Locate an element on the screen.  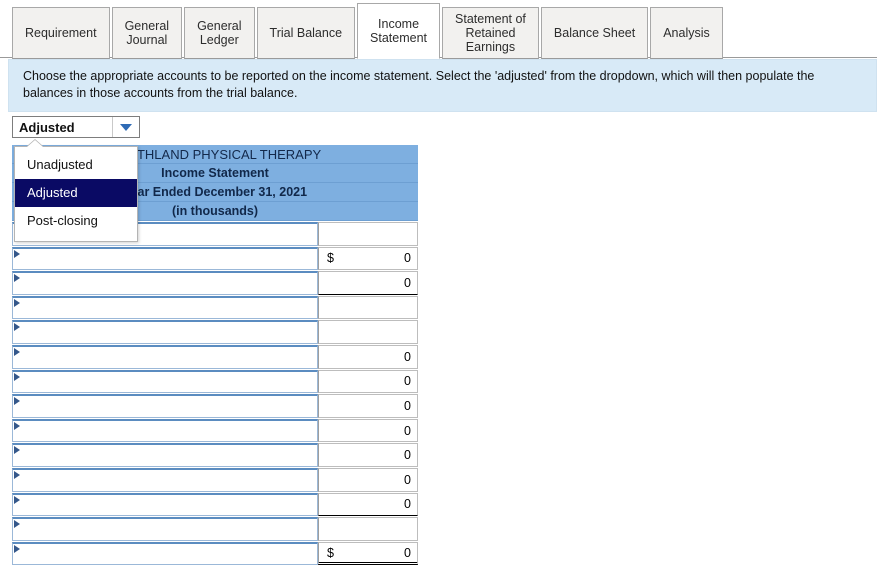
tab-balance-sheet: Balance Sheet is located at coordinates (594, 33).